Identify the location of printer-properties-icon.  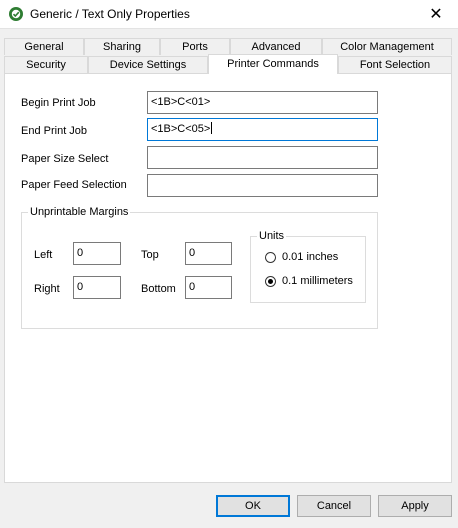
(16, 14).